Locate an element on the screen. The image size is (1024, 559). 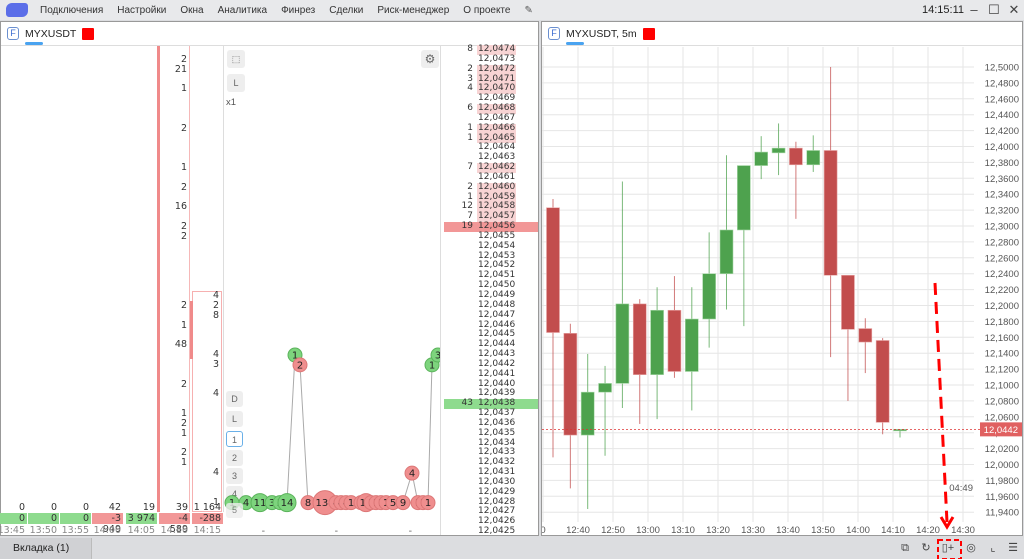
y-tick-label: 12,2600 is located at coordinates (1002, 258).